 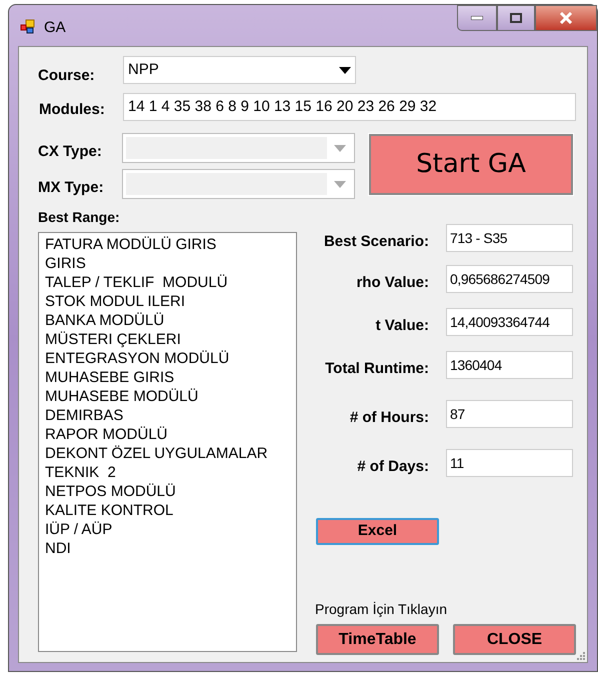 I want to click on result-field: 14,40093364744, so click(x=509, y=322).